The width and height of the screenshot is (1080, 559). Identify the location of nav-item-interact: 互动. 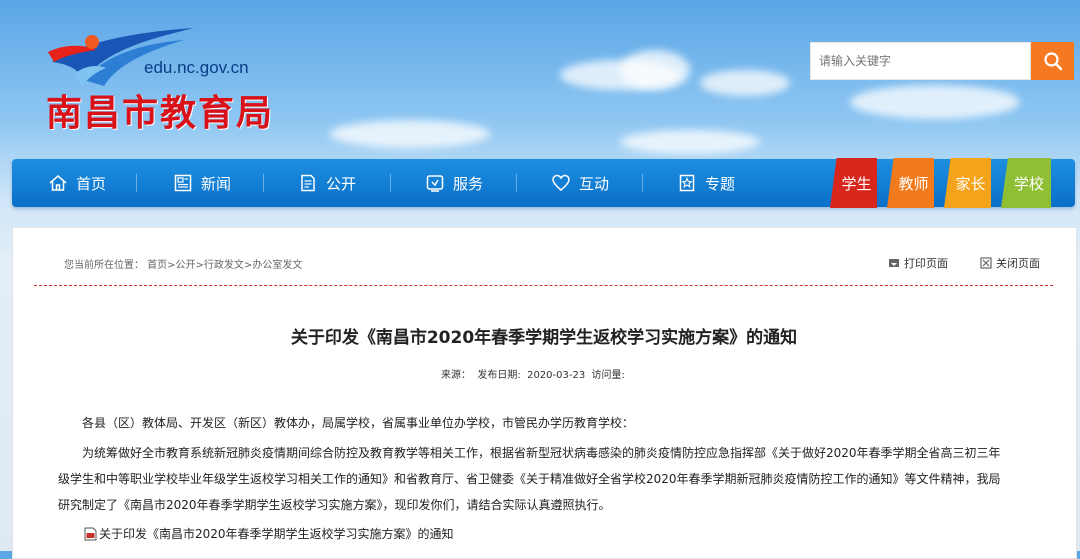
(580, 183).